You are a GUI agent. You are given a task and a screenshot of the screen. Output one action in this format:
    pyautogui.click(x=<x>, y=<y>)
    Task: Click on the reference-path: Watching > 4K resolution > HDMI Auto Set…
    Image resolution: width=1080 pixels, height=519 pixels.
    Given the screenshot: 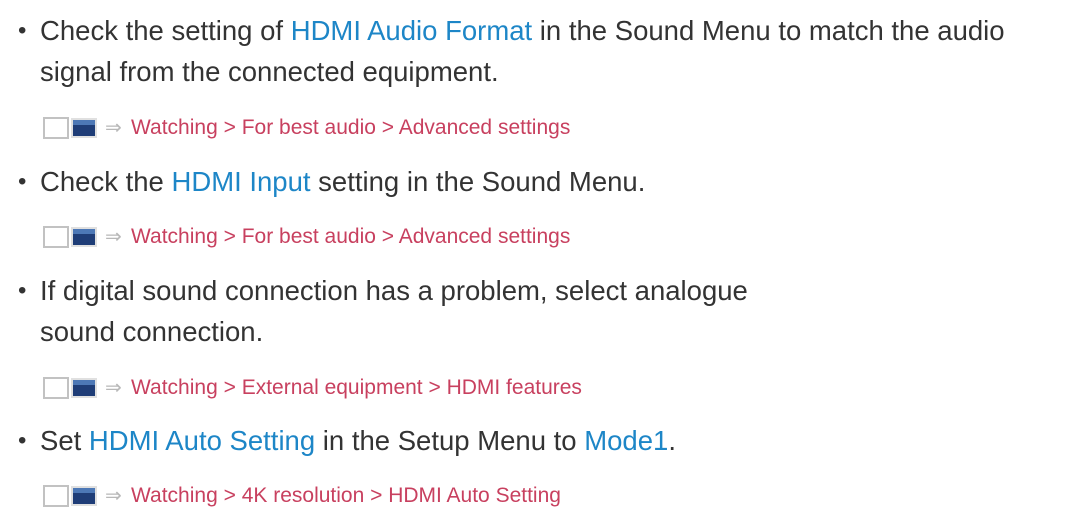 What is the action you would take?
    pyautogui.click(x=346, y=496)
    